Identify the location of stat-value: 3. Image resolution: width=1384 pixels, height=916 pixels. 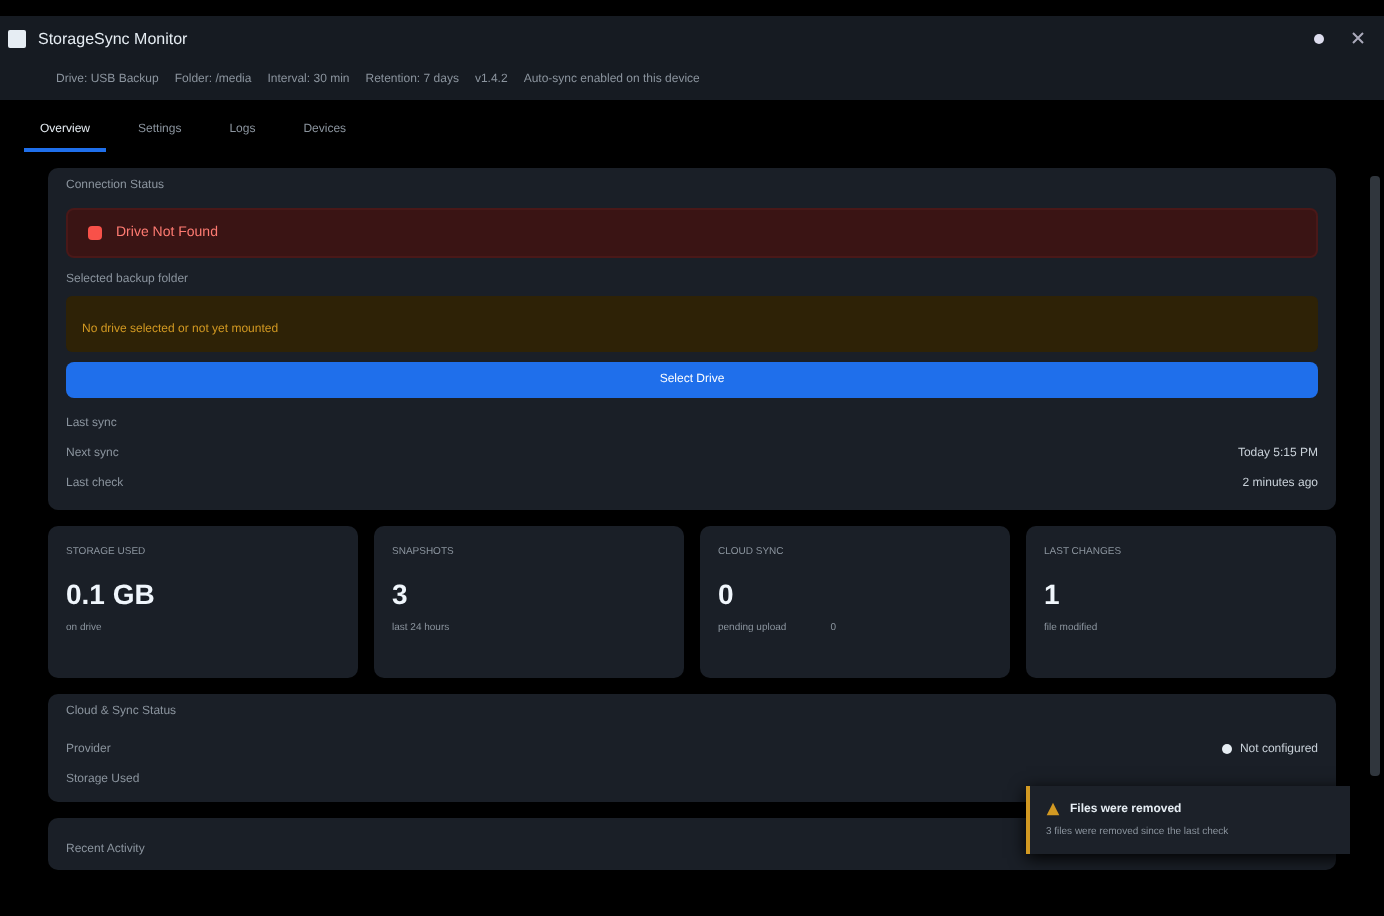
(401, 594).